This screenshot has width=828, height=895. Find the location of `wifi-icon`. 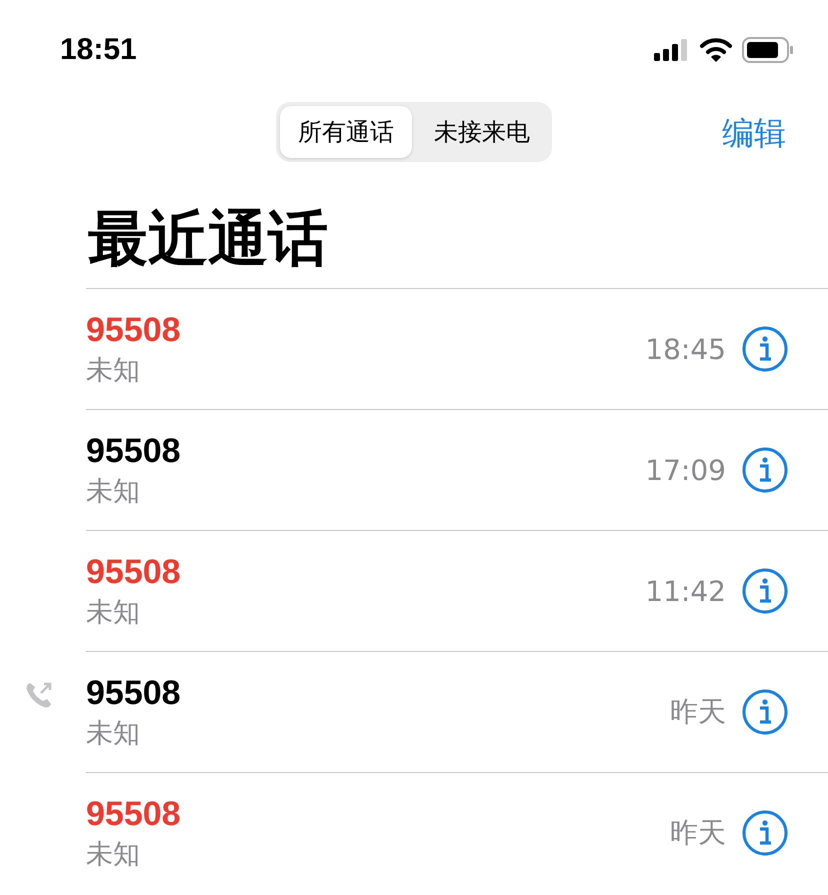

wifi-icon is located at coordinates (716, 50).